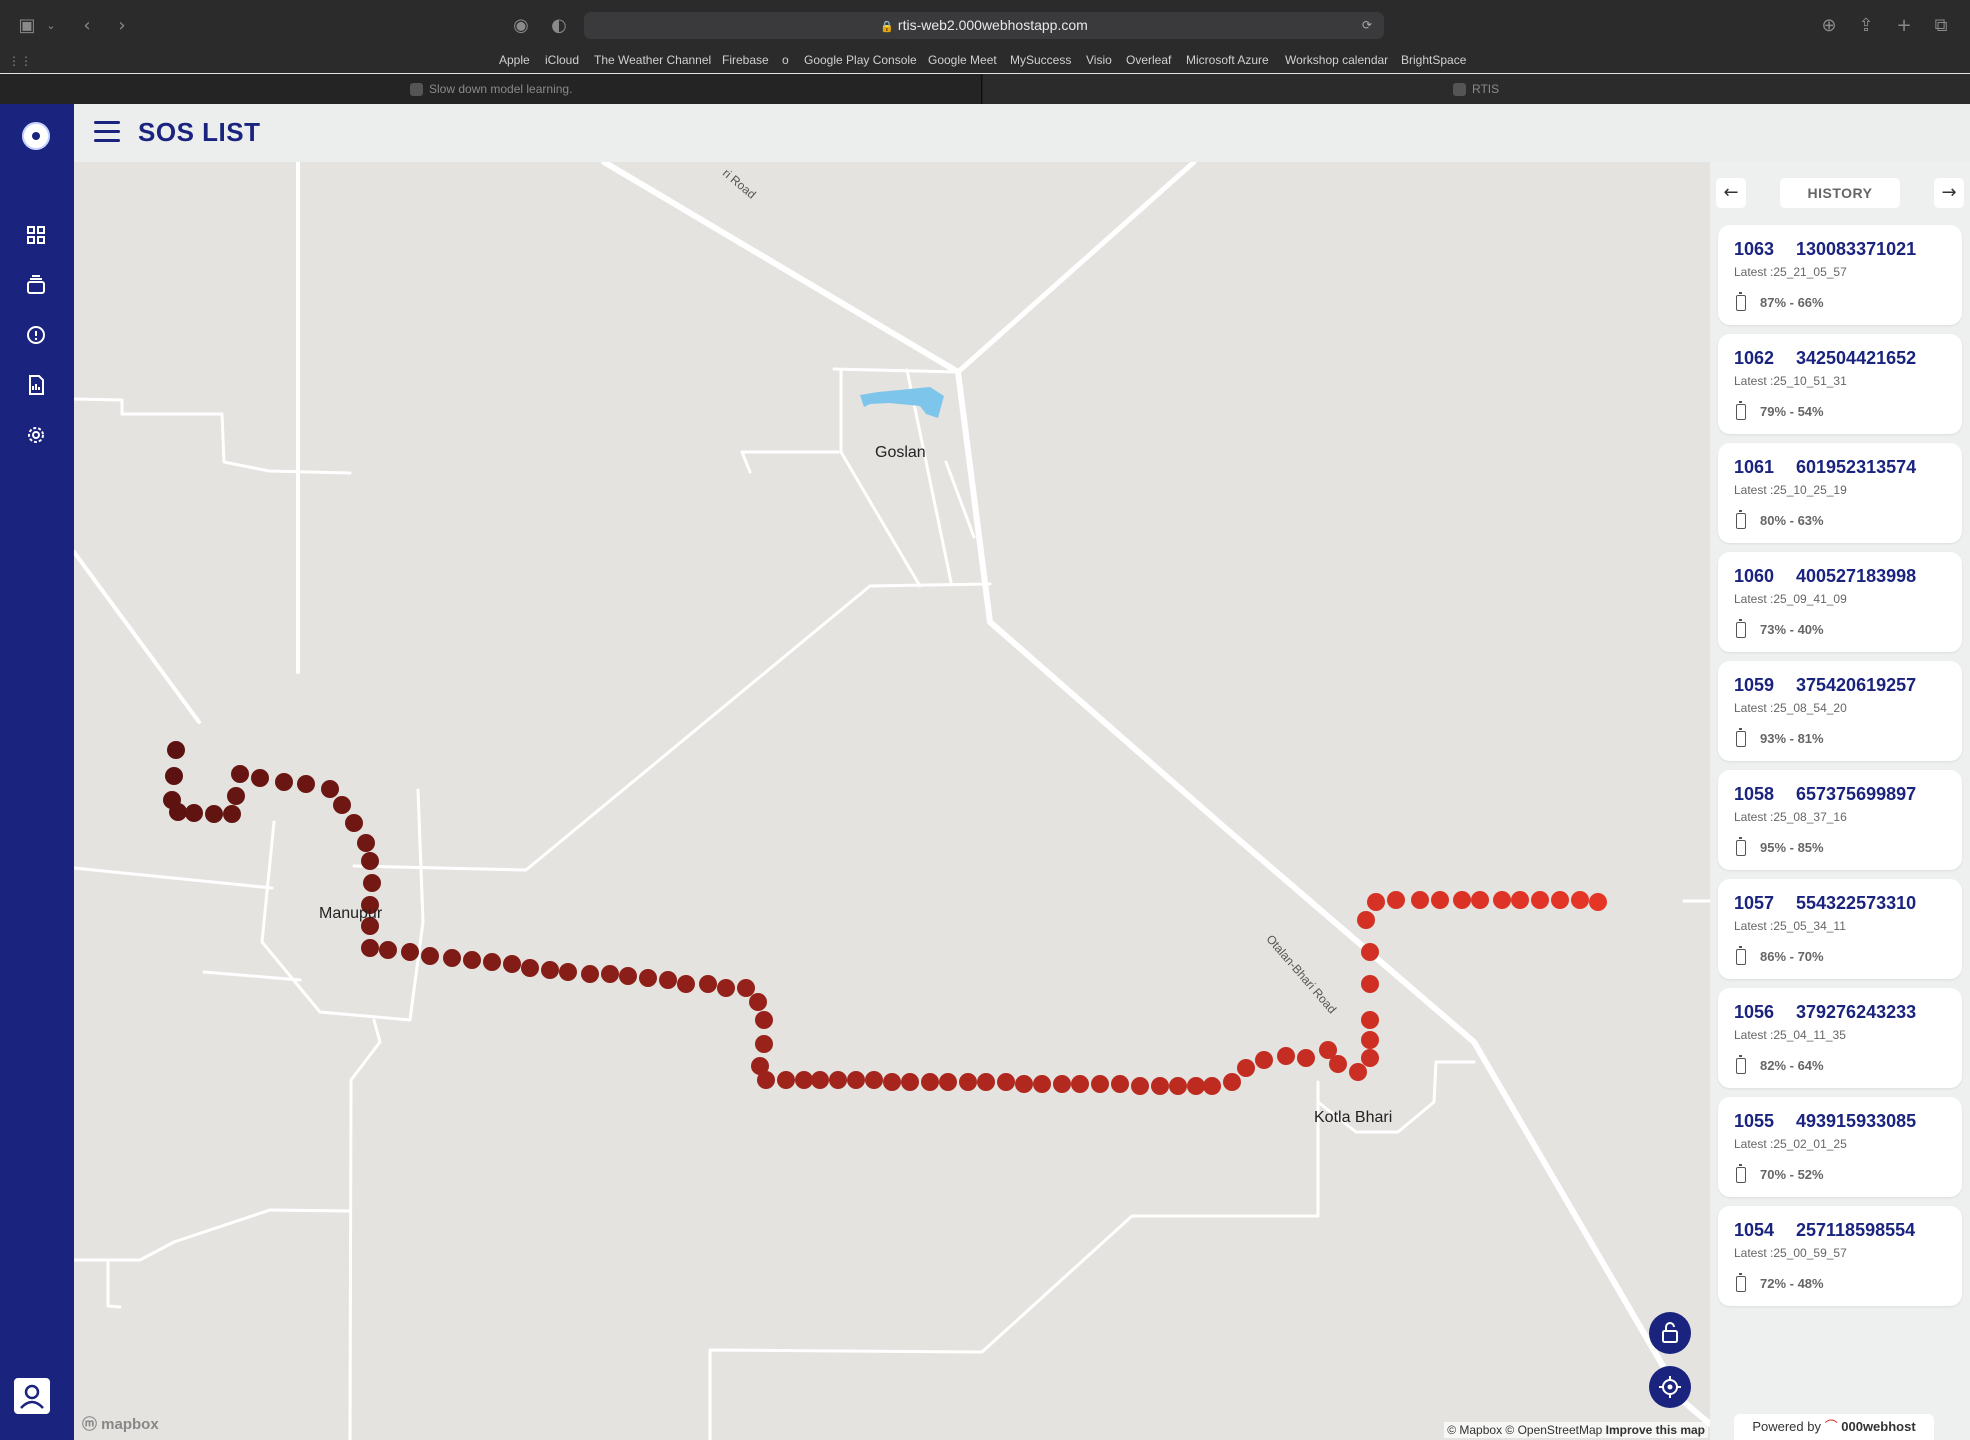 The height and width of the screenshot is (1440, 1970). What do you see at coordinates (745, 60) in the screenshot?
I see `bookmark-item: Firebase` at bounding box center [745, 60].